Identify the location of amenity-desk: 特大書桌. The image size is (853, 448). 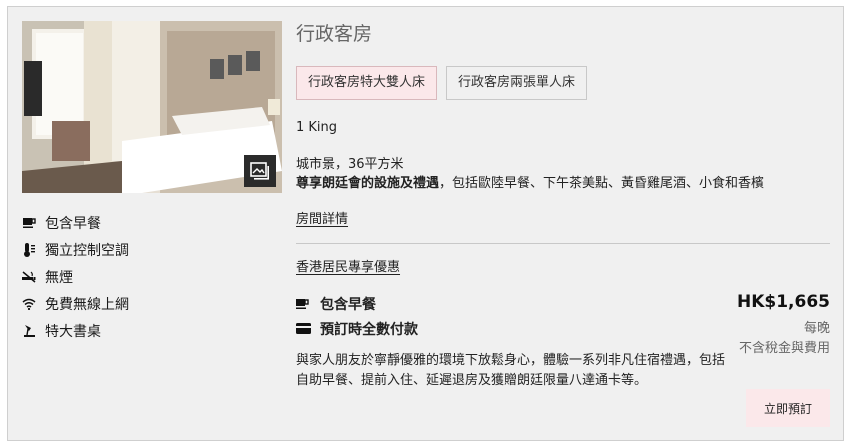
(152, 330).